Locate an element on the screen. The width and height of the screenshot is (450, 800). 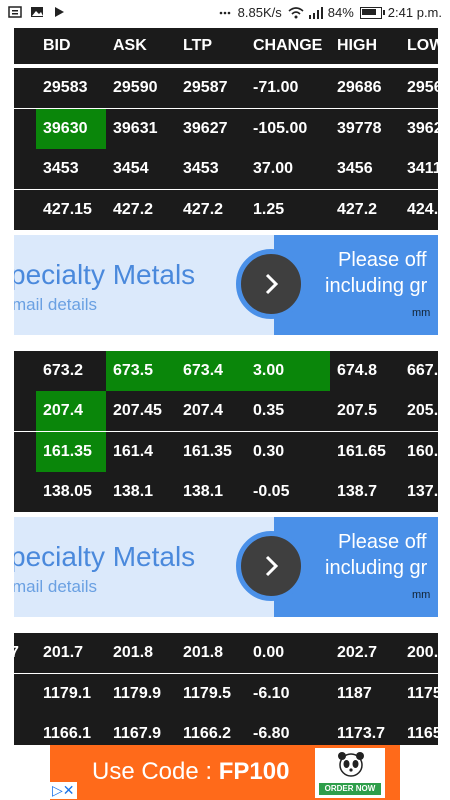
header-high: HIGH is located at coordinates (365, 46).